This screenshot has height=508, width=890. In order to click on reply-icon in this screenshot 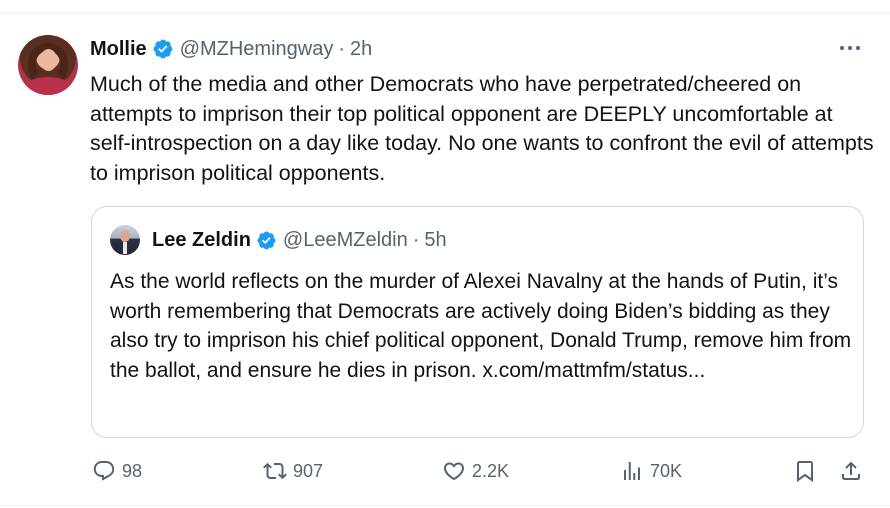, I will do `click(104, 471)`.